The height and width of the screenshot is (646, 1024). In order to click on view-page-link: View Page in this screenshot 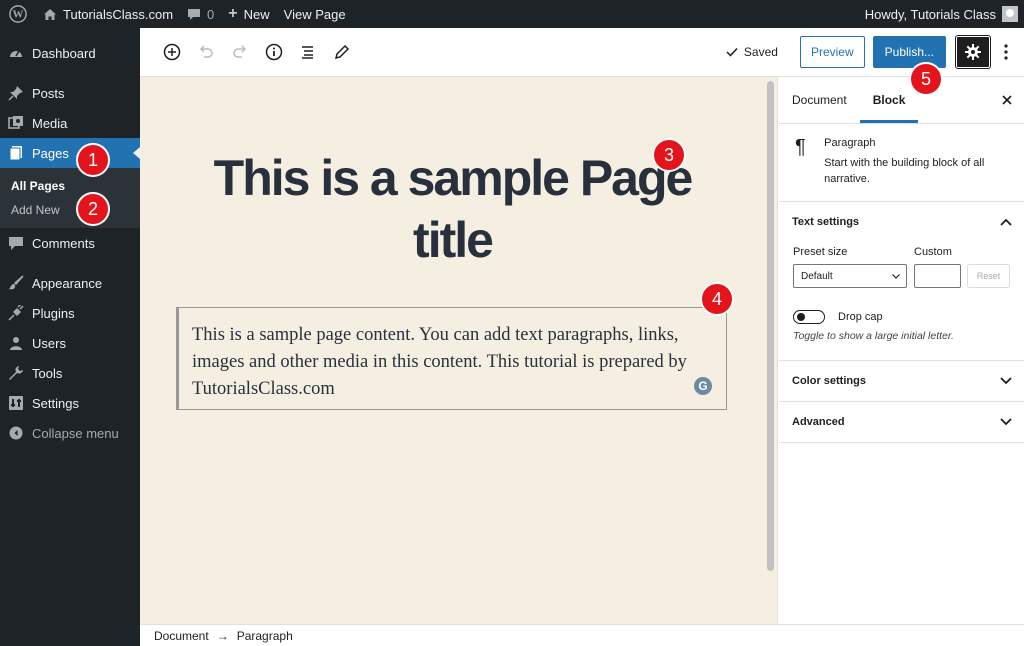, I will do `click(315, 14)`.